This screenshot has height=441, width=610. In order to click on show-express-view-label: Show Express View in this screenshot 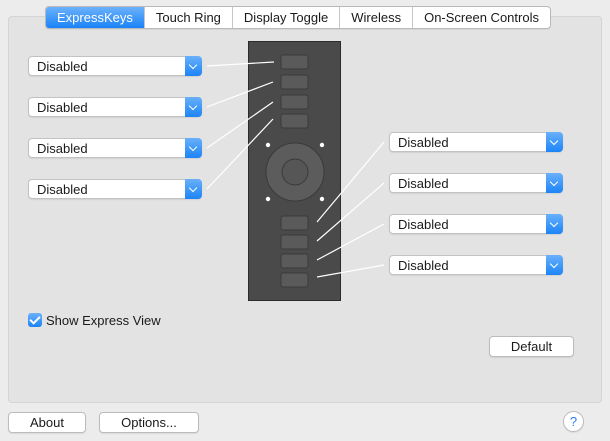, I will do `click(103, 320)`.